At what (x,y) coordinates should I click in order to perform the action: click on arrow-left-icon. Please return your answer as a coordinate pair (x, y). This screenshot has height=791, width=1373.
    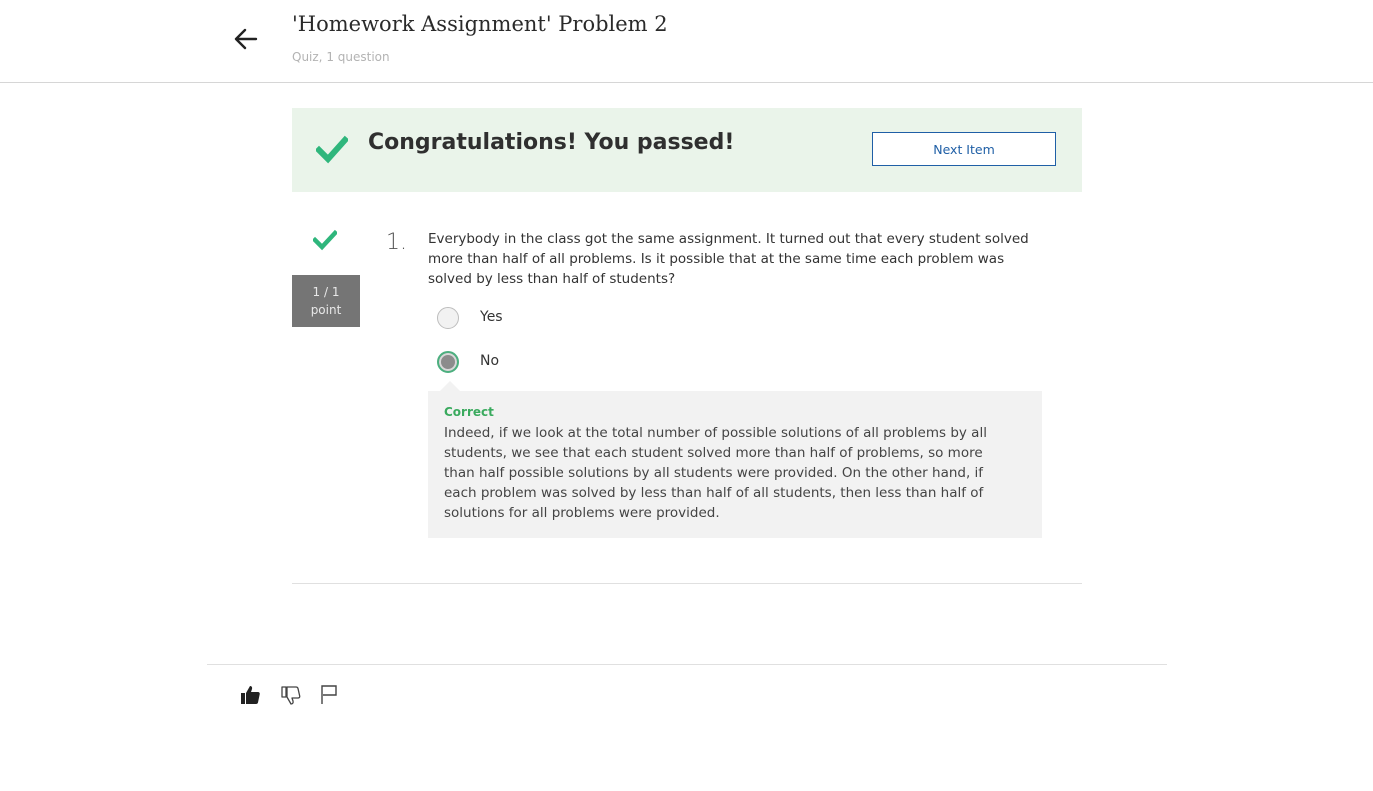
    Looking at the image, I should click on (246, 39).